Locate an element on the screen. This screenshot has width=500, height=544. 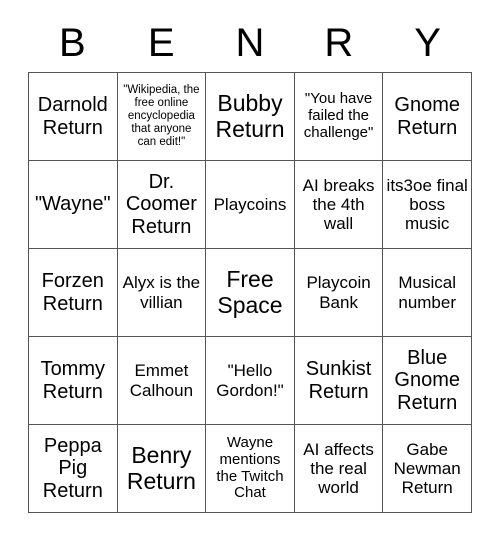
bingo-cell: Playcoins is located at coordinates (250, 204).